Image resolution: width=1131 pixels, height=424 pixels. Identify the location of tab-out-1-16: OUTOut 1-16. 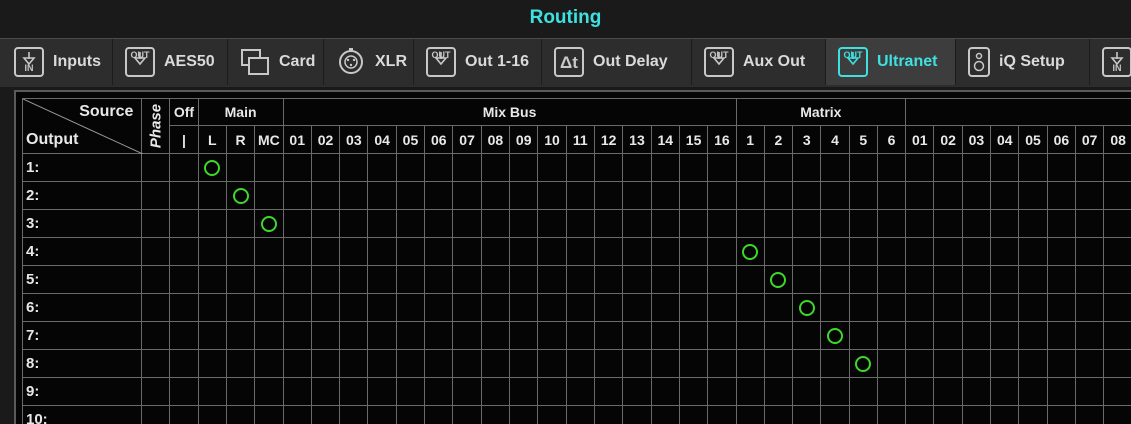
(478, 62).